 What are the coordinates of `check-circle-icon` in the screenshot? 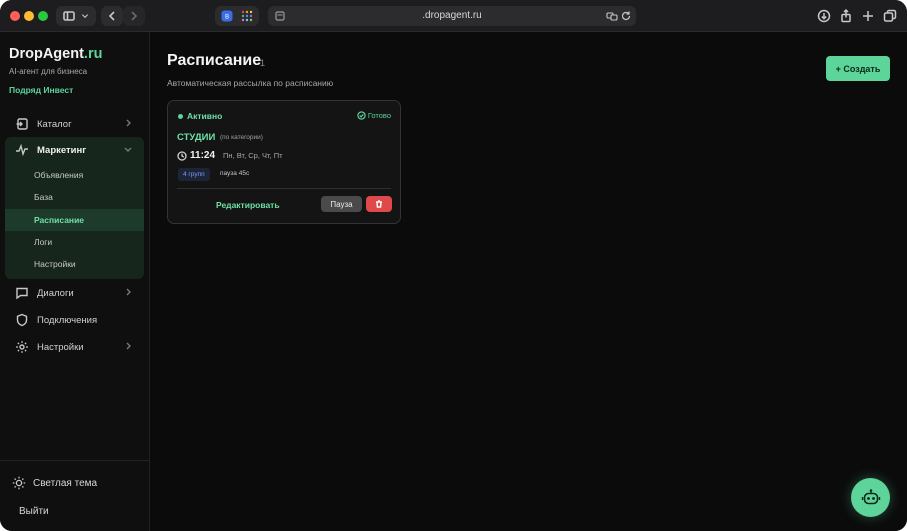 It's located at (361, 115).